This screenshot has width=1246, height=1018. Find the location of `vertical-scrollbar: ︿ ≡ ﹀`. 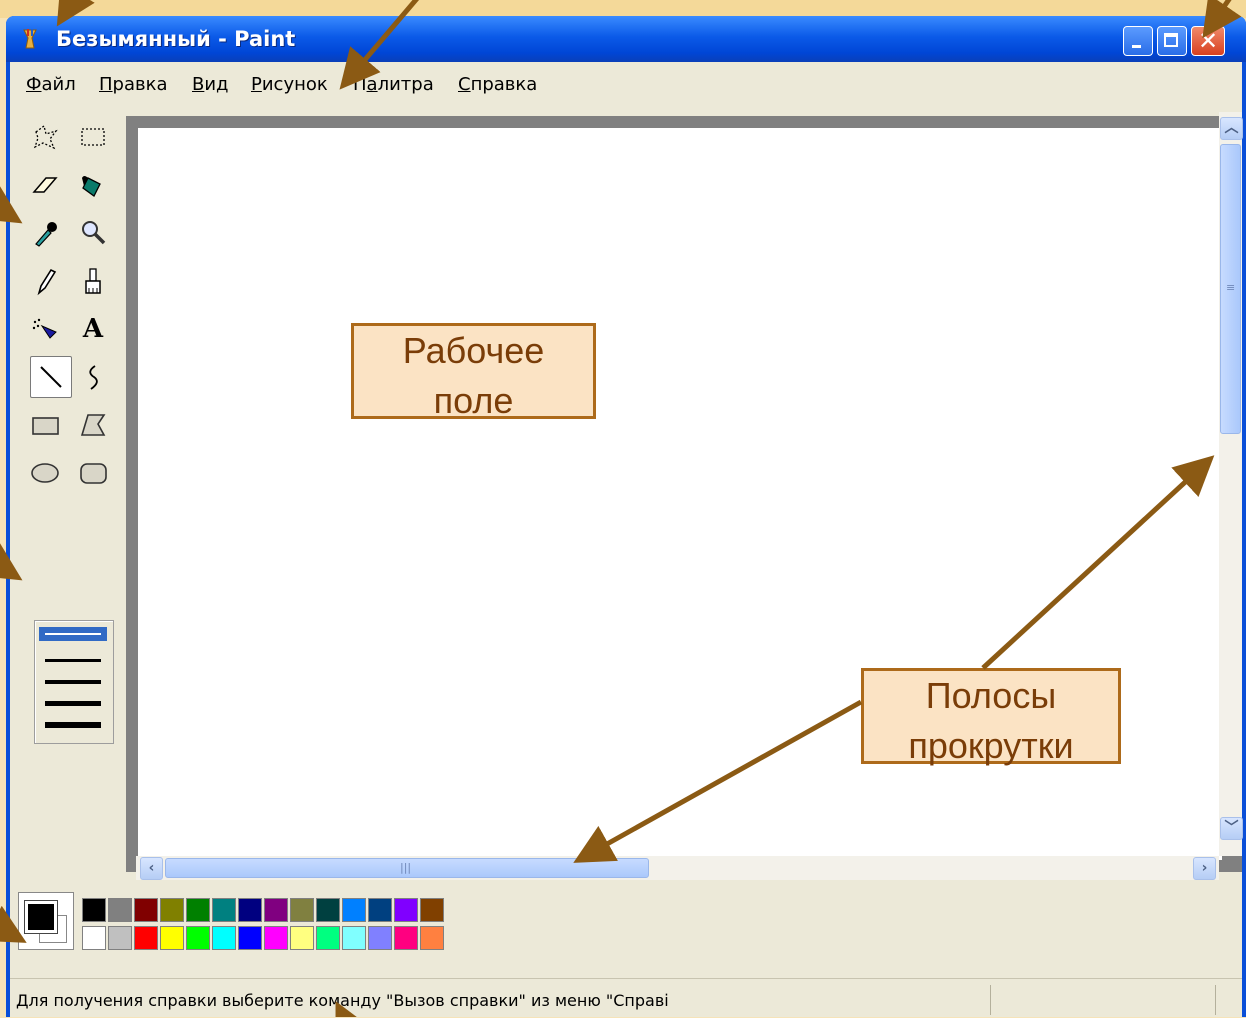

vertical-scrollbar: ︿ ≡ ﹀ is located at coordinates (1231, 484).